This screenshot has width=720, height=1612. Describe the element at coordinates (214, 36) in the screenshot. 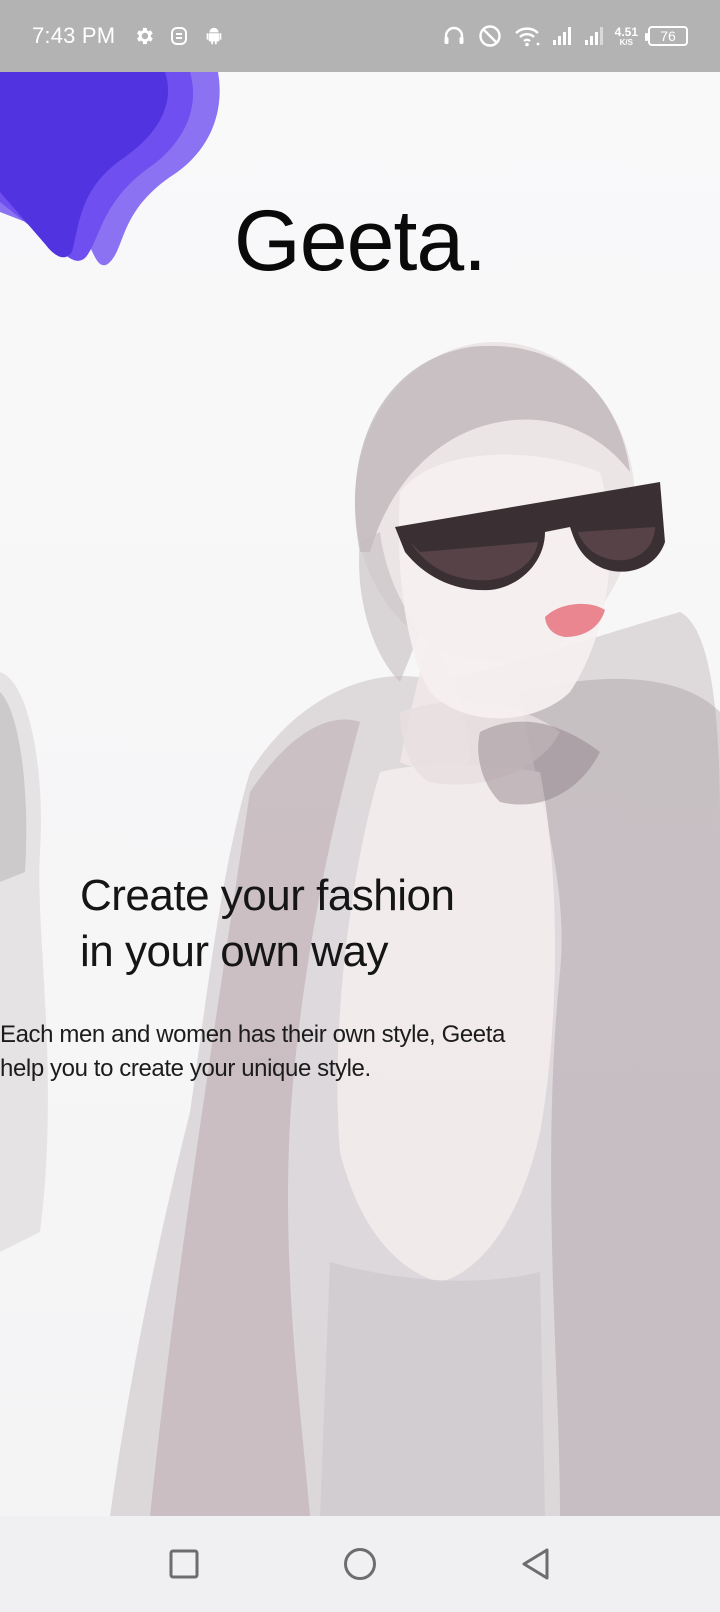

I see `android-icon` at that location.